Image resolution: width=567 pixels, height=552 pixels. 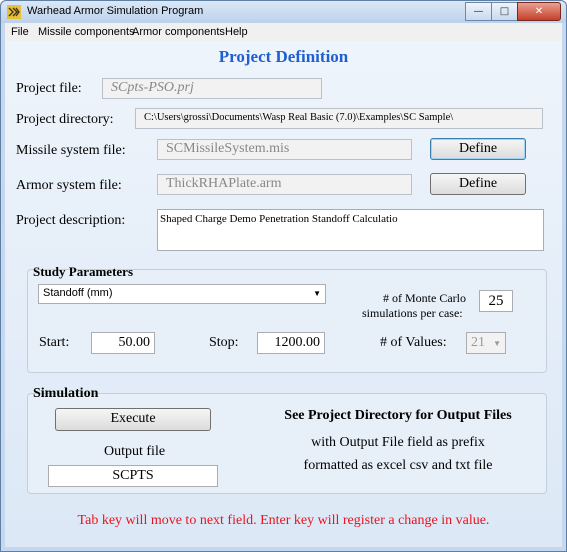 I want to click on missile-file-label: Missile system file:, so click(x=71, y=150).